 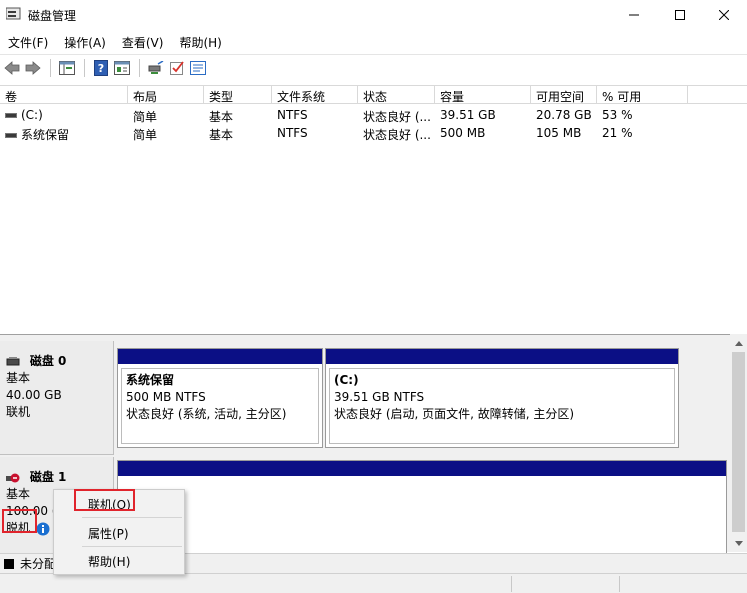 I want to click on capacity-cell: 39.51 GB, so click(x=468, y=115).